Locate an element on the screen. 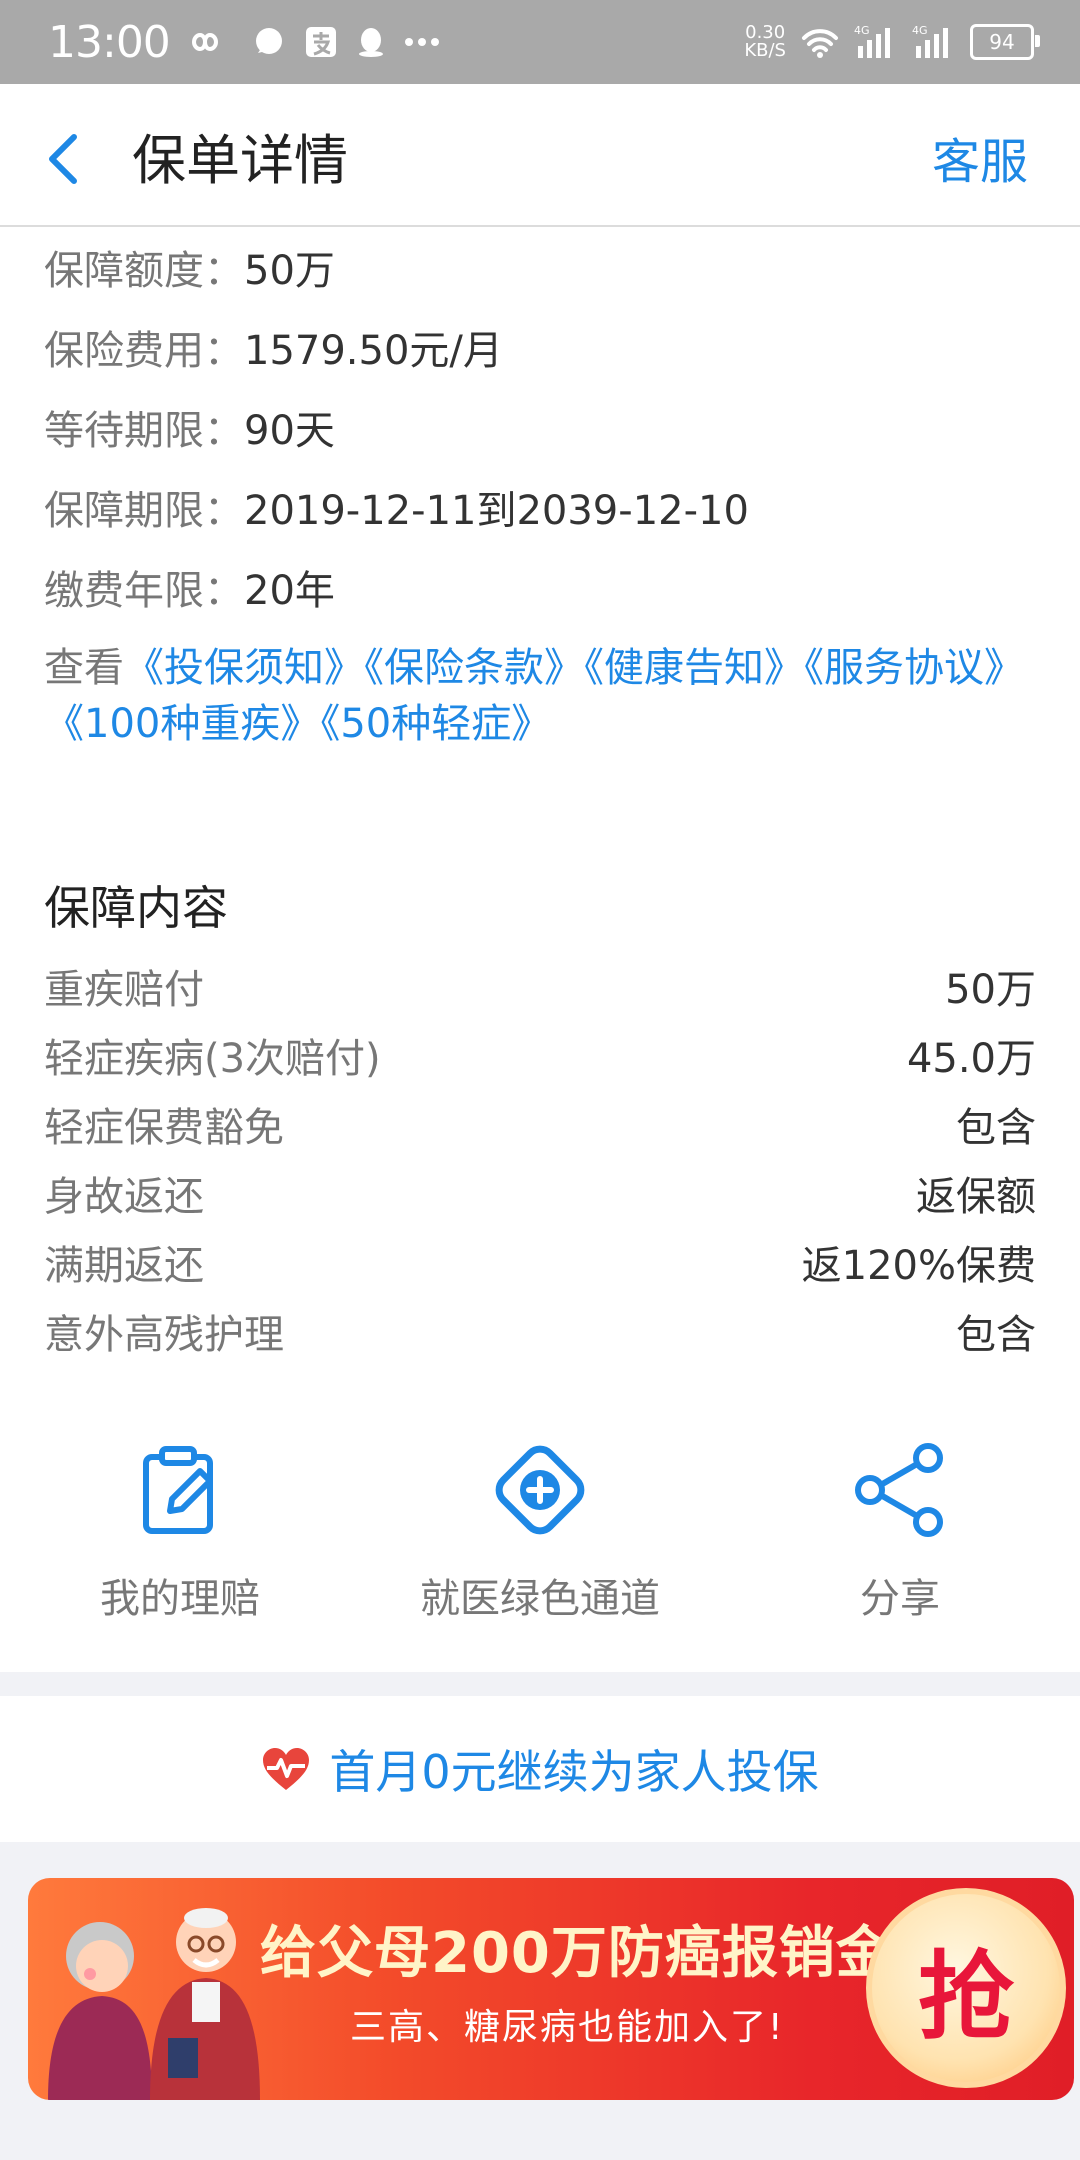 The image size is (1080, 2160). chat-bubble-icon is located at coordinates (269, 42).